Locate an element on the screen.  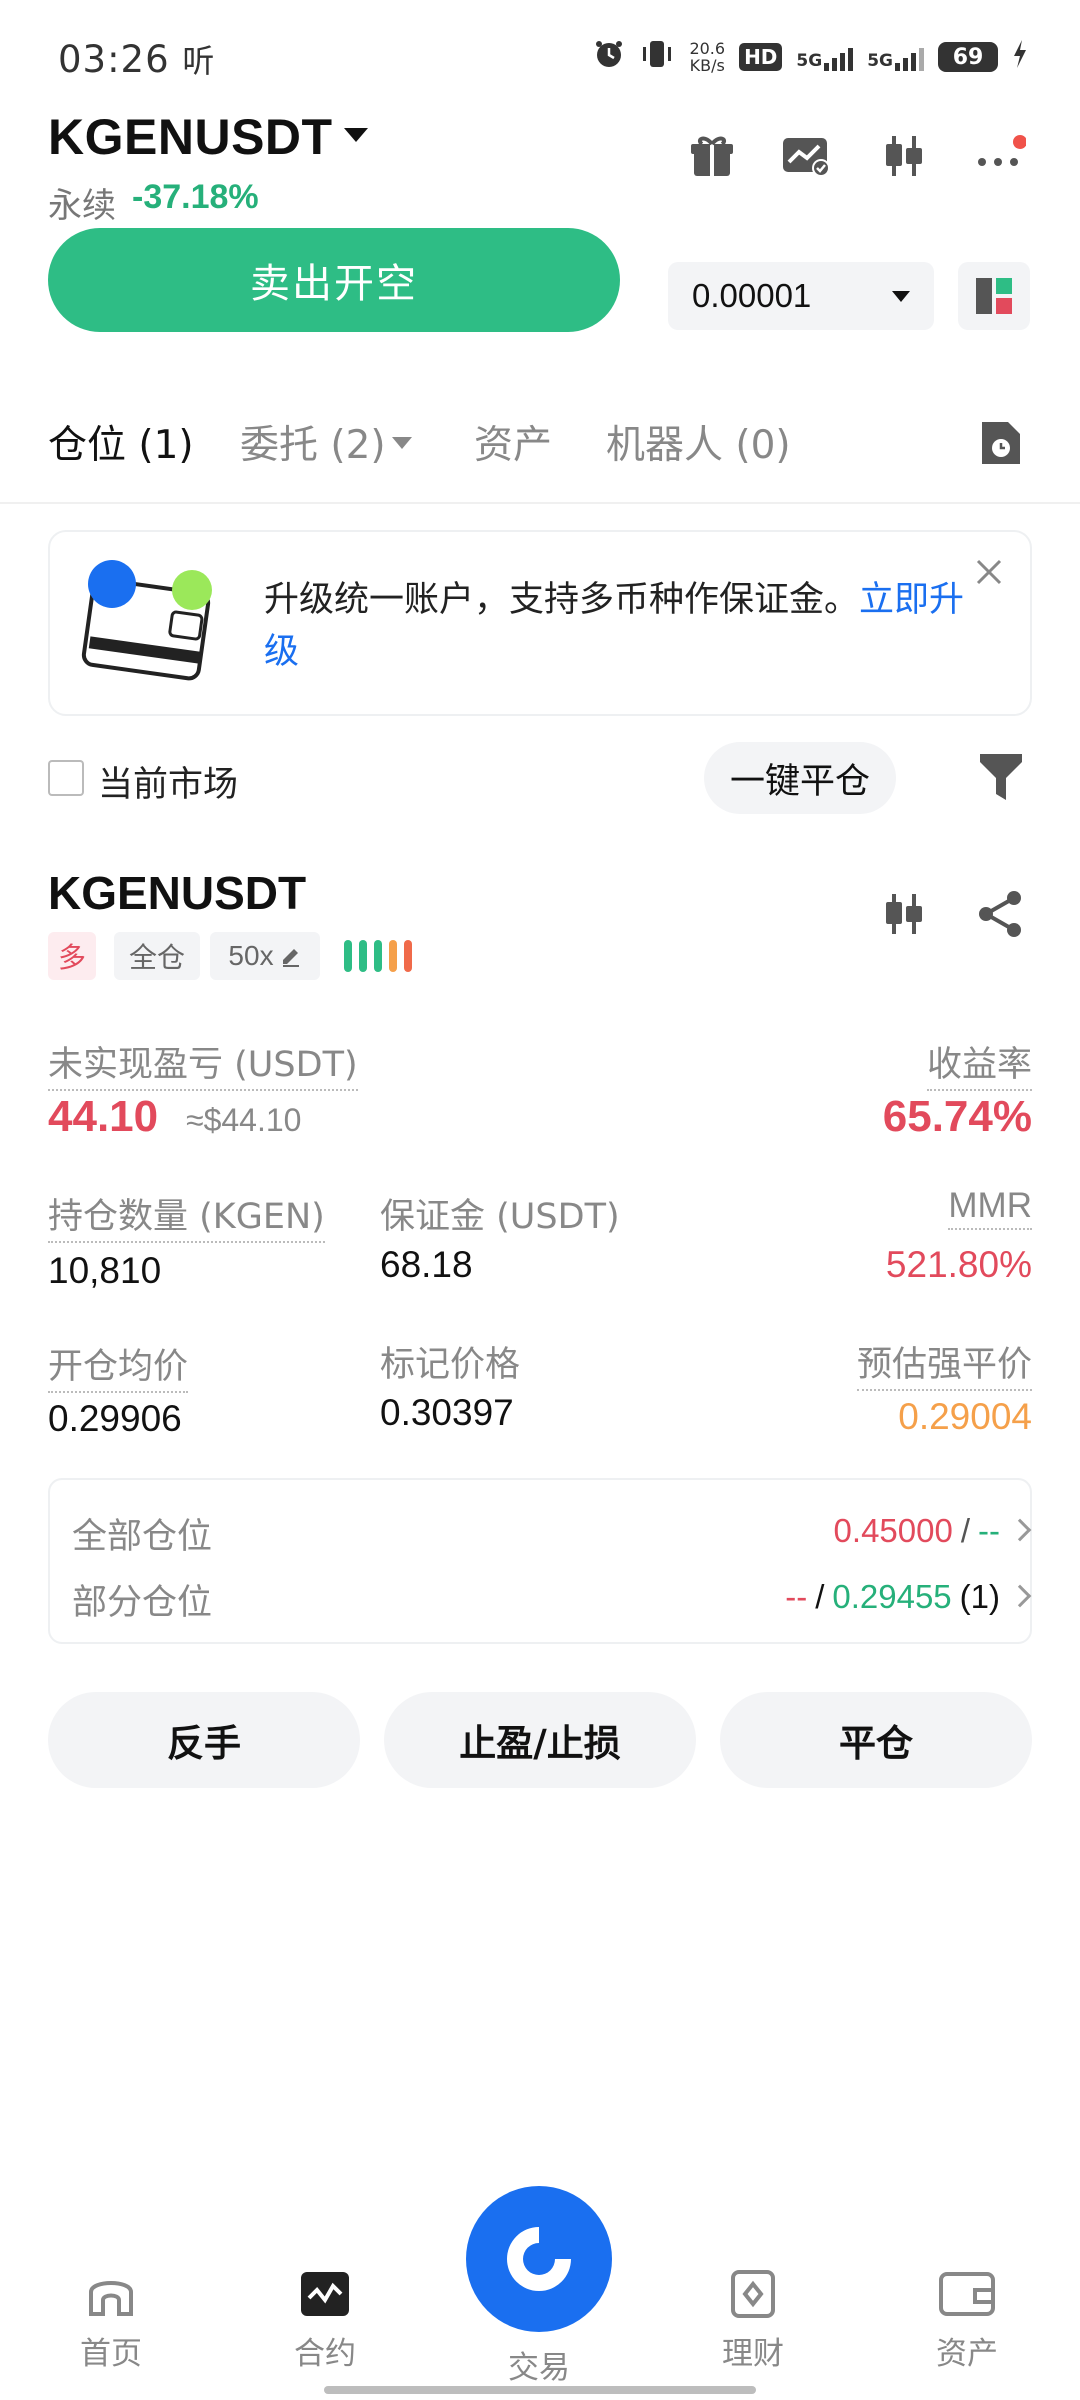
tpsl-partial-values: -- / 0.29455 (1) is located at coordinates (892, 1597).